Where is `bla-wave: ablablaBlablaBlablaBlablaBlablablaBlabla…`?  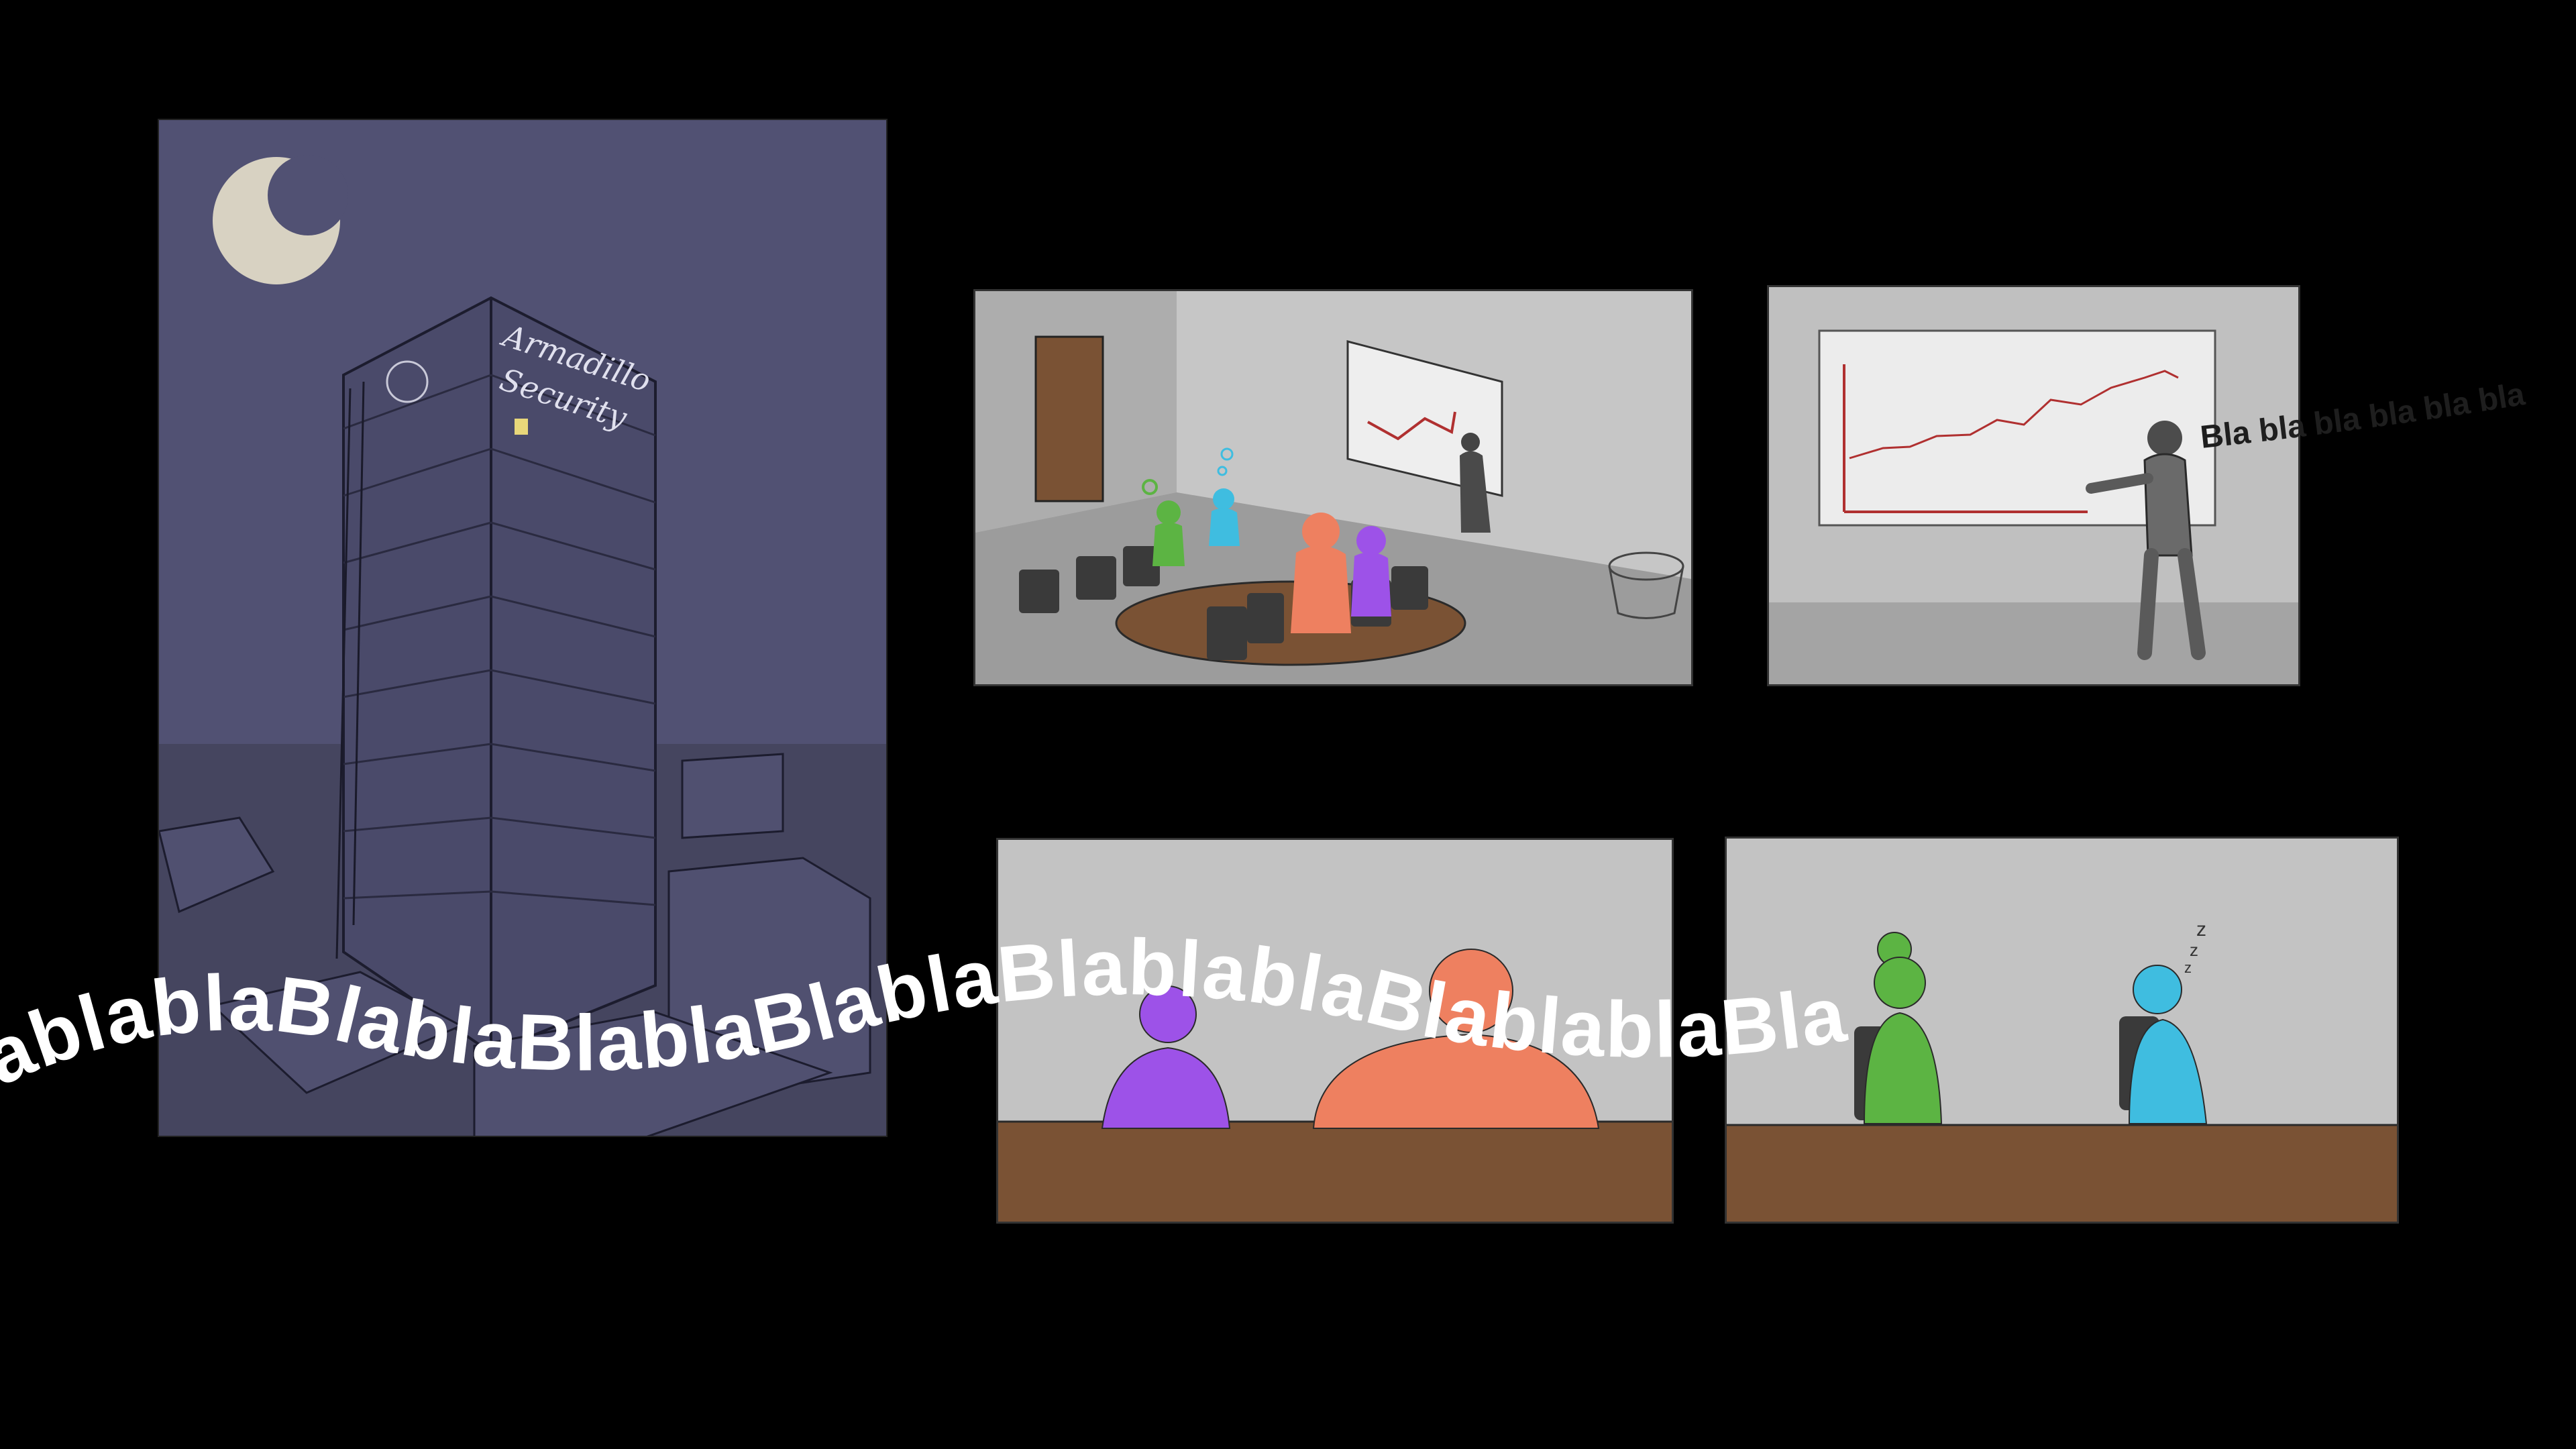 bla-wave: ablablaBlablaBlablaBlablaBlablablaBlabla… is located at coordinates (926, 1012).